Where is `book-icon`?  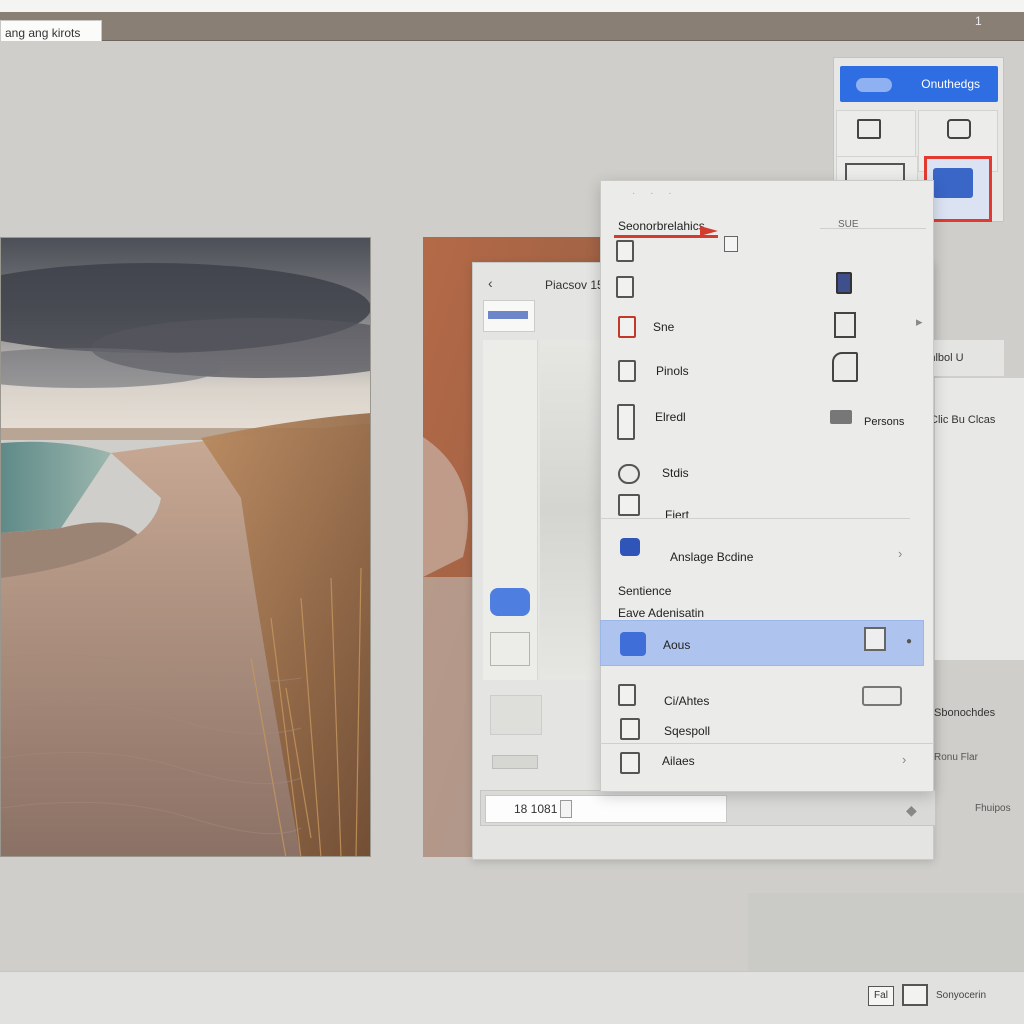 book-icon is located at coordinates (844, 283).